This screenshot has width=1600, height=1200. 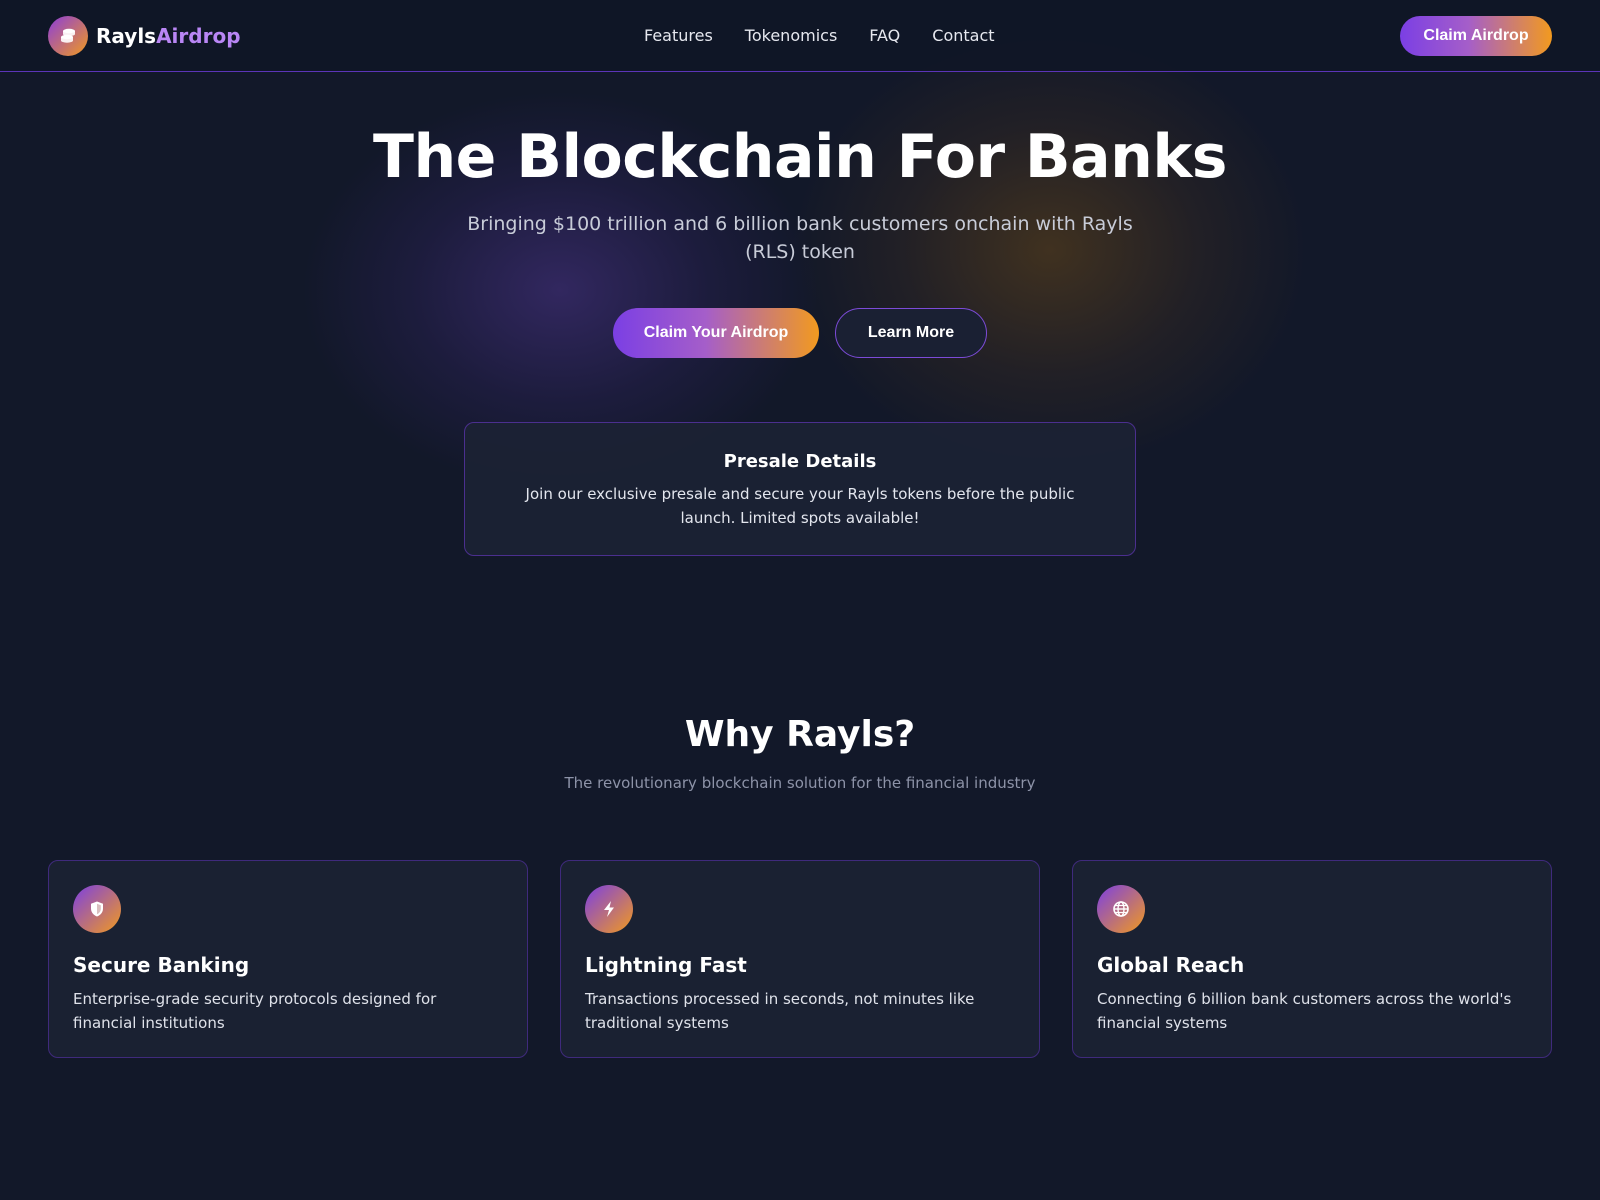 I want to click on nav-link-features: Features, so click(x=678, y=35).